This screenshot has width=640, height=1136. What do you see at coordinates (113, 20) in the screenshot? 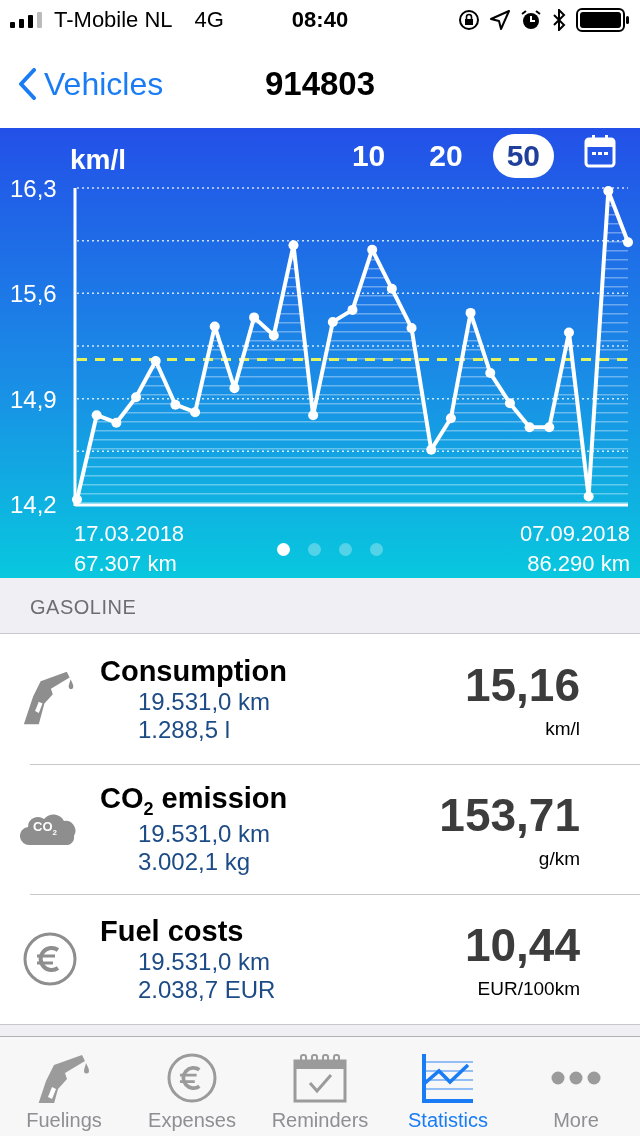
I see `carrier-name: T-Mobile NL` at bounding box center [113, 20].